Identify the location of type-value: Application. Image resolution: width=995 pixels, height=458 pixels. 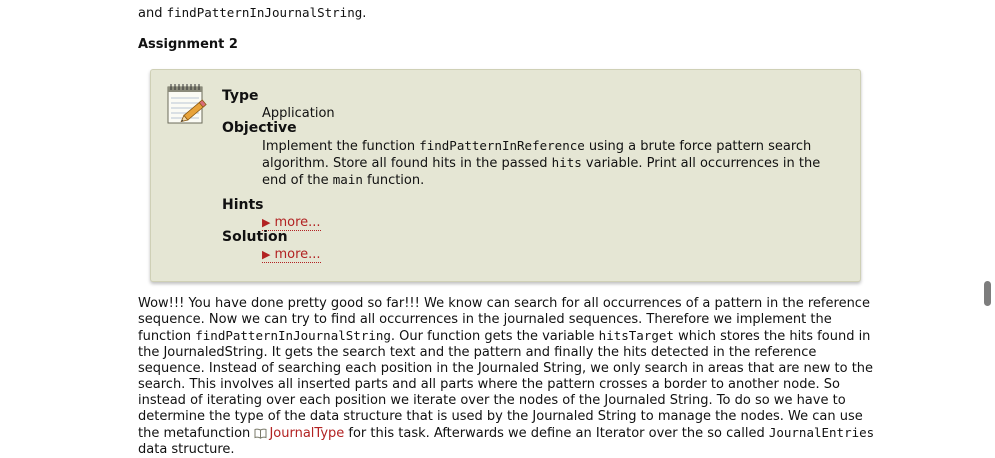
(298, 113).